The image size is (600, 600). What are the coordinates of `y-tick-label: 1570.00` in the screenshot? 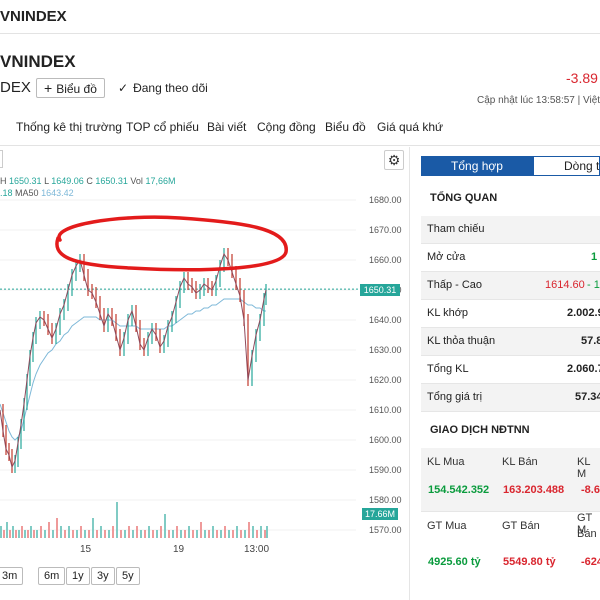 It's located at (385, 530).